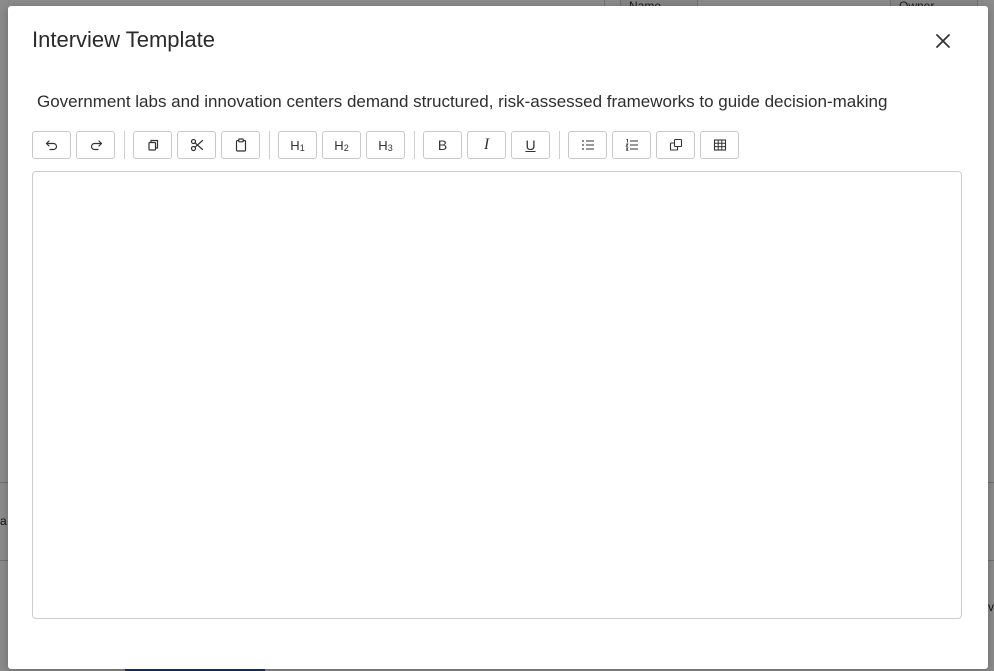 The width and height of the screenshot is (994, 671). What do you see at coordinates (390, 147) in the screenshot?
I see `heading-3-level: 3` at bounding box center [390, 147].